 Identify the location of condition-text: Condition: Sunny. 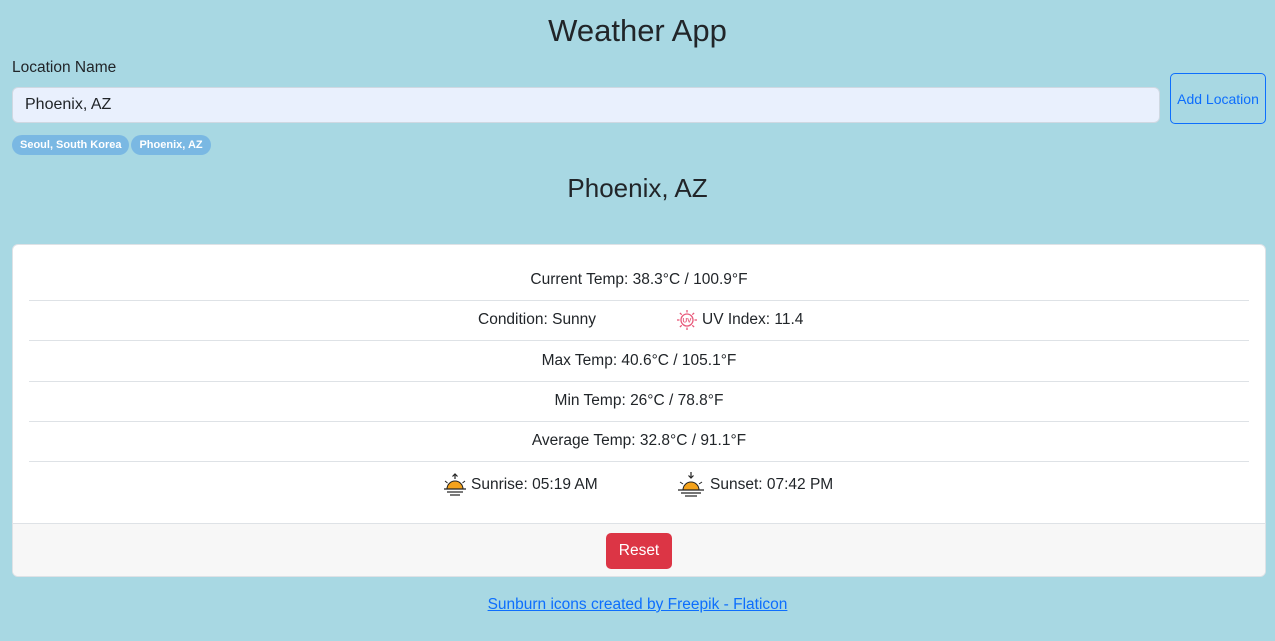
(537, 319).